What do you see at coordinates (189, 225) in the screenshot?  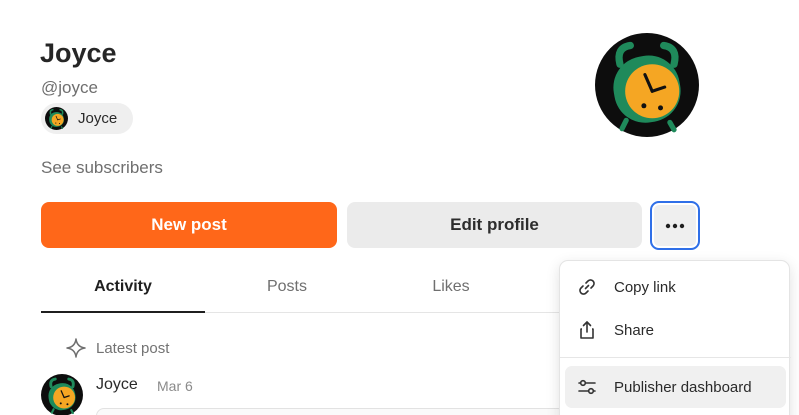 I see `new-post-button: New post` at bounding box center [189, 225].